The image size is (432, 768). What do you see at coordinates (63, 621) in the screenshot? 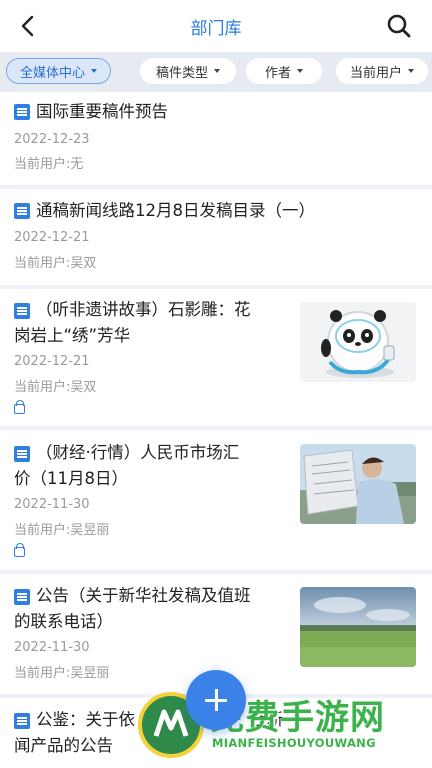
I see `article-title-line-2: 的联系电话）` at bounding box center [63, 621].